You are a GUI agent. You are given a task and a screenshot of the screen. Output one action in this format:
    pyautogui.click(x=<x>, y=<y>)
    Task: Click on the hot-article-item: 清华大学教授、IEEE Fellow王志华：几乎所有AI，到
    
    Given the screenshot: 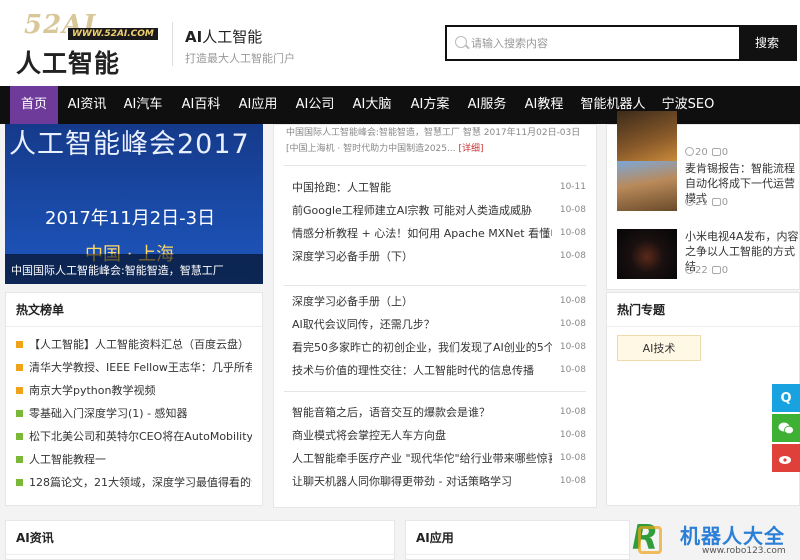 What is the action you would take?
    pyautogui.click(x=134, y=367)
    